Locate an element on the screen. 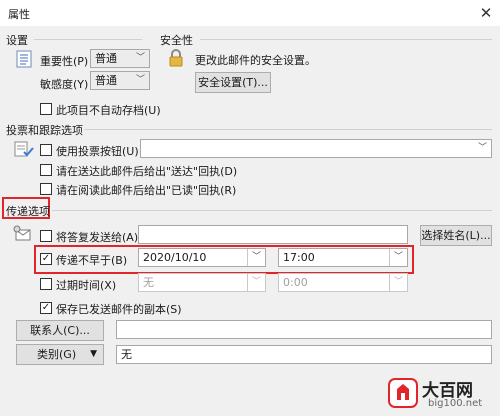 The image size is (500, 416). properties-list-icon is located at coordinates (24, 59).